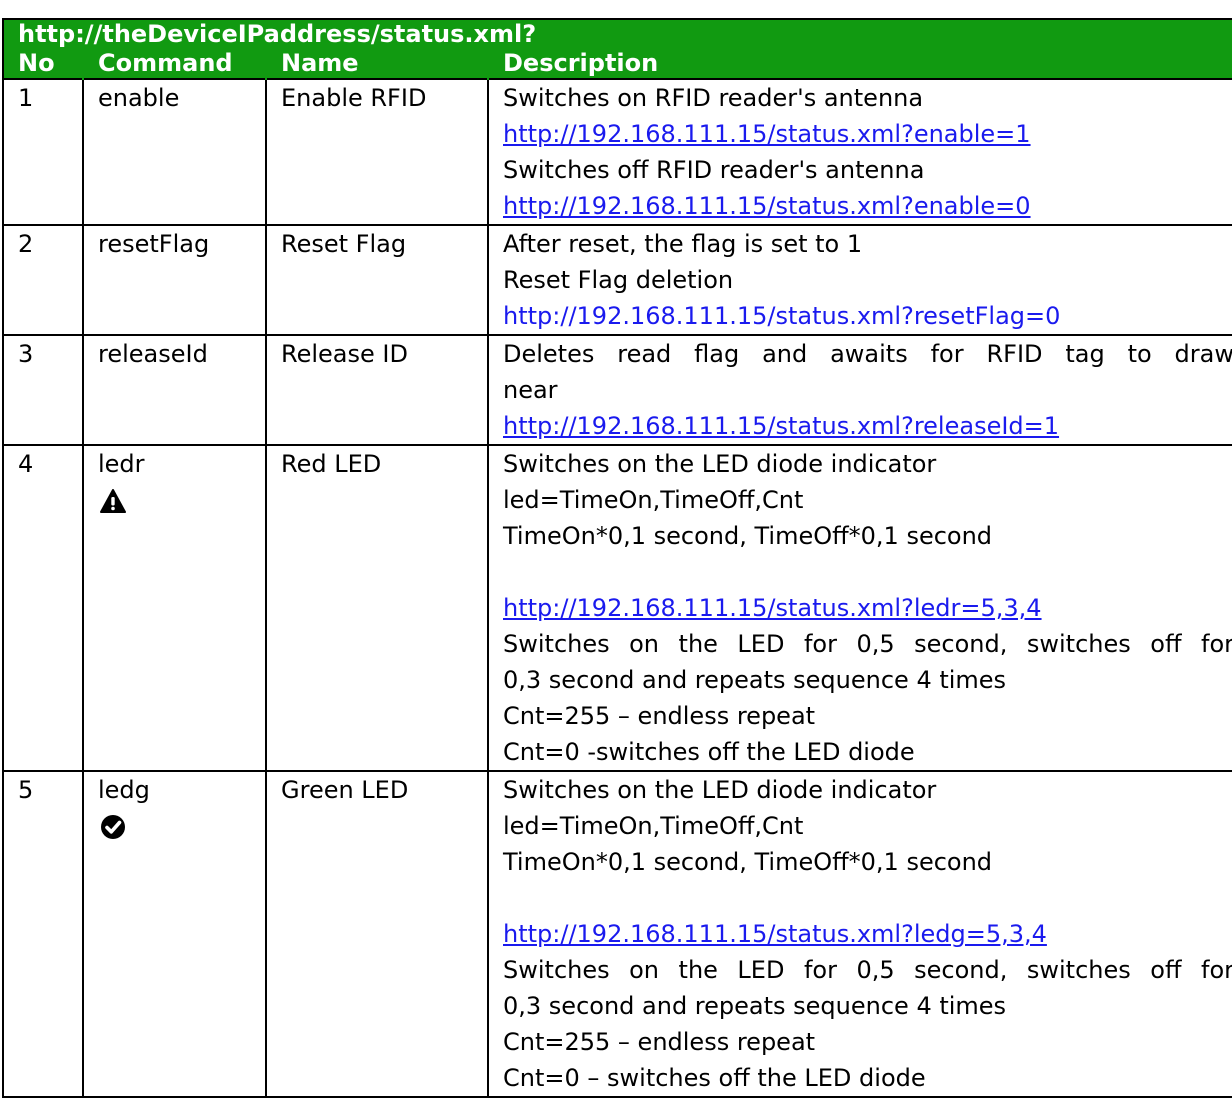  I want to click on header-description: Description, so click(859, 63).